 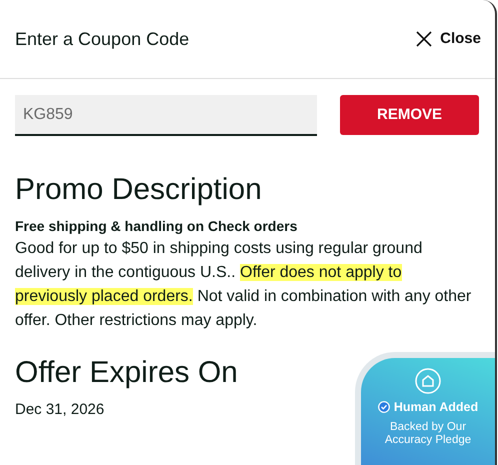 What do you see at coordinates (424, 39) in the screenshot?
I see `close-icon` at bounding box center [424, 39].